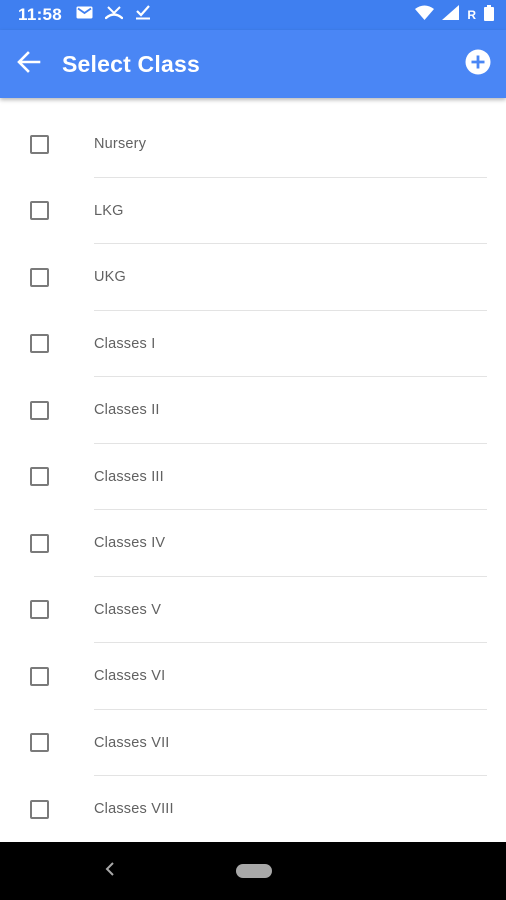 This screenshot has width=506, height=900. Describe the element at coordinates (489, 15) in the screenshot. I see `battery-icon` at that location.